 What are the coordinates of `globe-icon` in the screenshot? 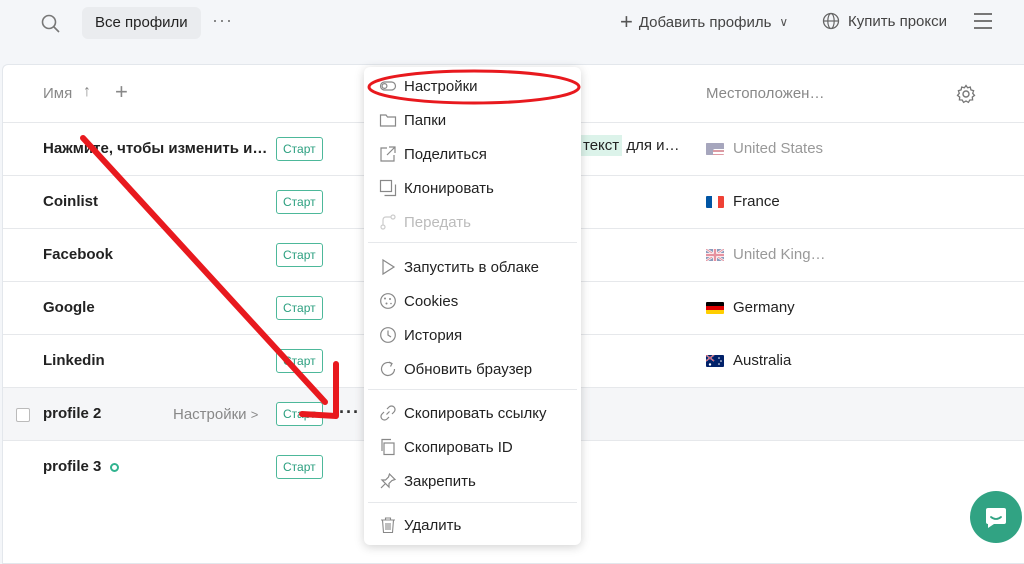 It's located at (831, 21).